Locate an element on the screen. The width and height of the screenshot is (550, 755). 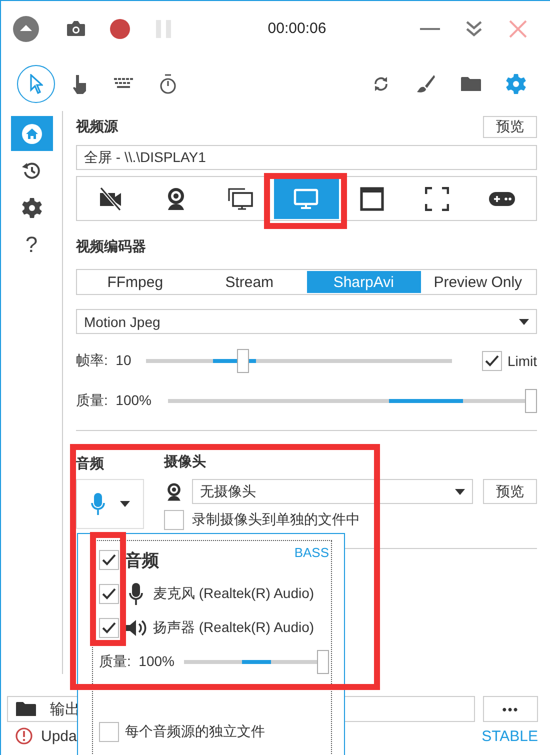
status-message: Upda is located at coordinates (59, 736).